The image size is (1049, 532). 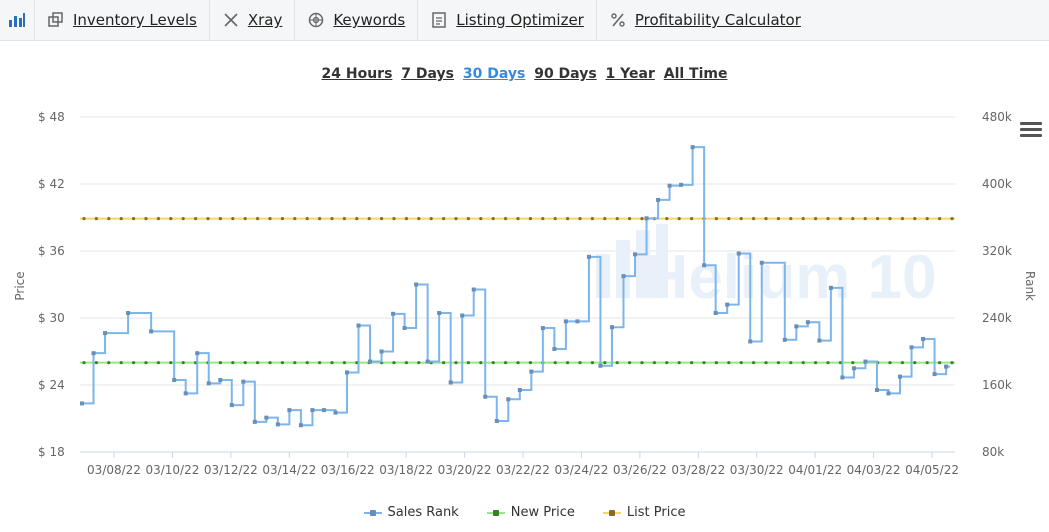 I want to click on x-tick-label: 03/10/22, so click(x=172, y=470).